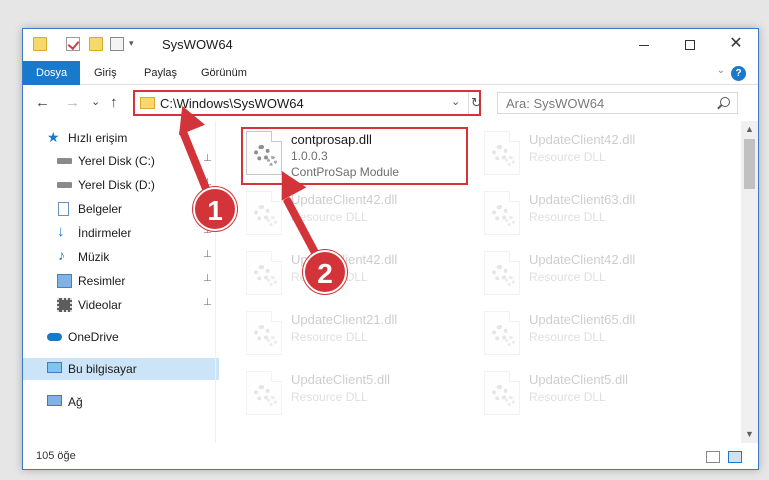  Describe the element at coordinates (749, 434) in the screenshot. I see `scroll-down-icon: ▼` at that location.